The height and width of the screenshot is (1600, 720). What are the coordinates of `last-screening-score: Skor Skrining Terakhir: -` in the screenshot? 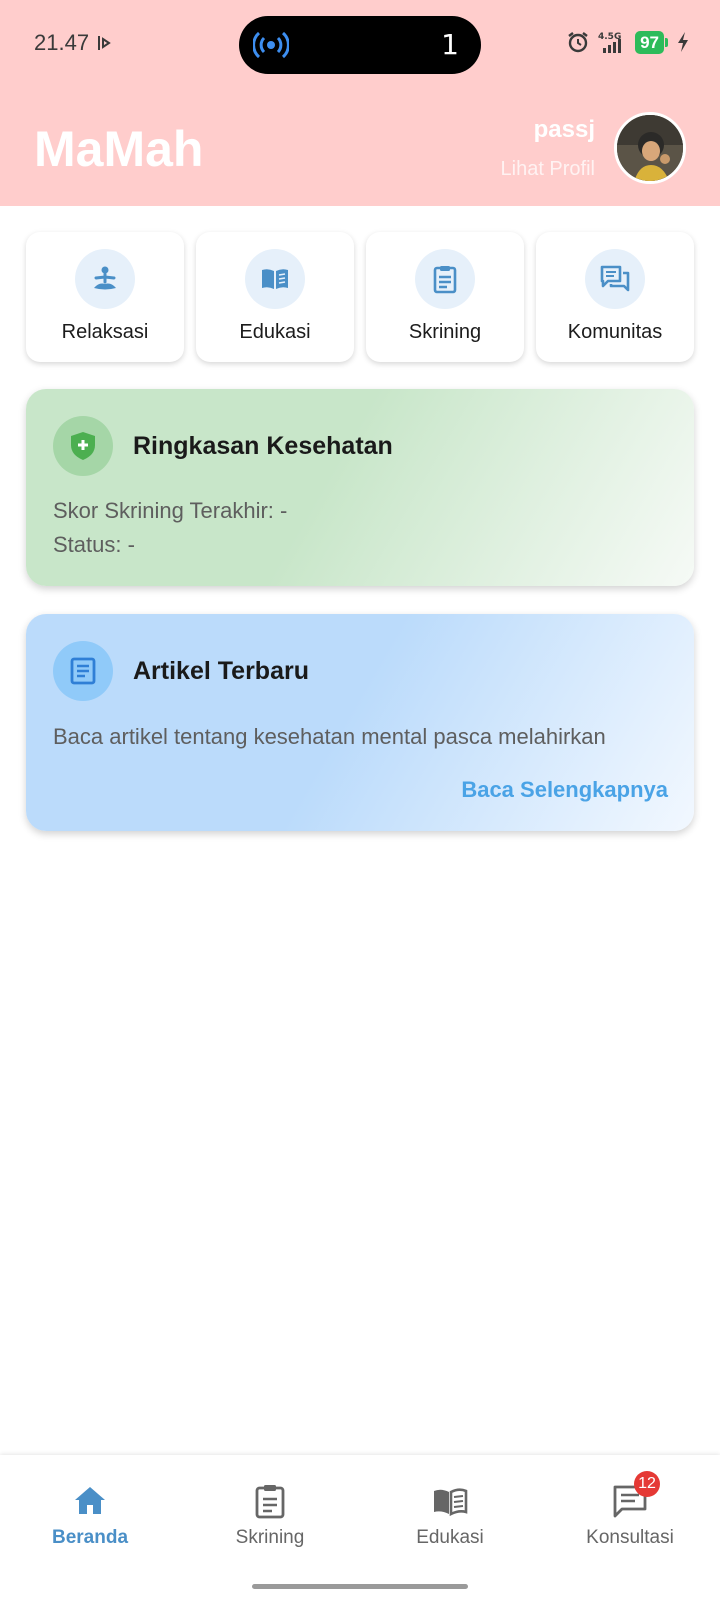 It's located at (170, 510).